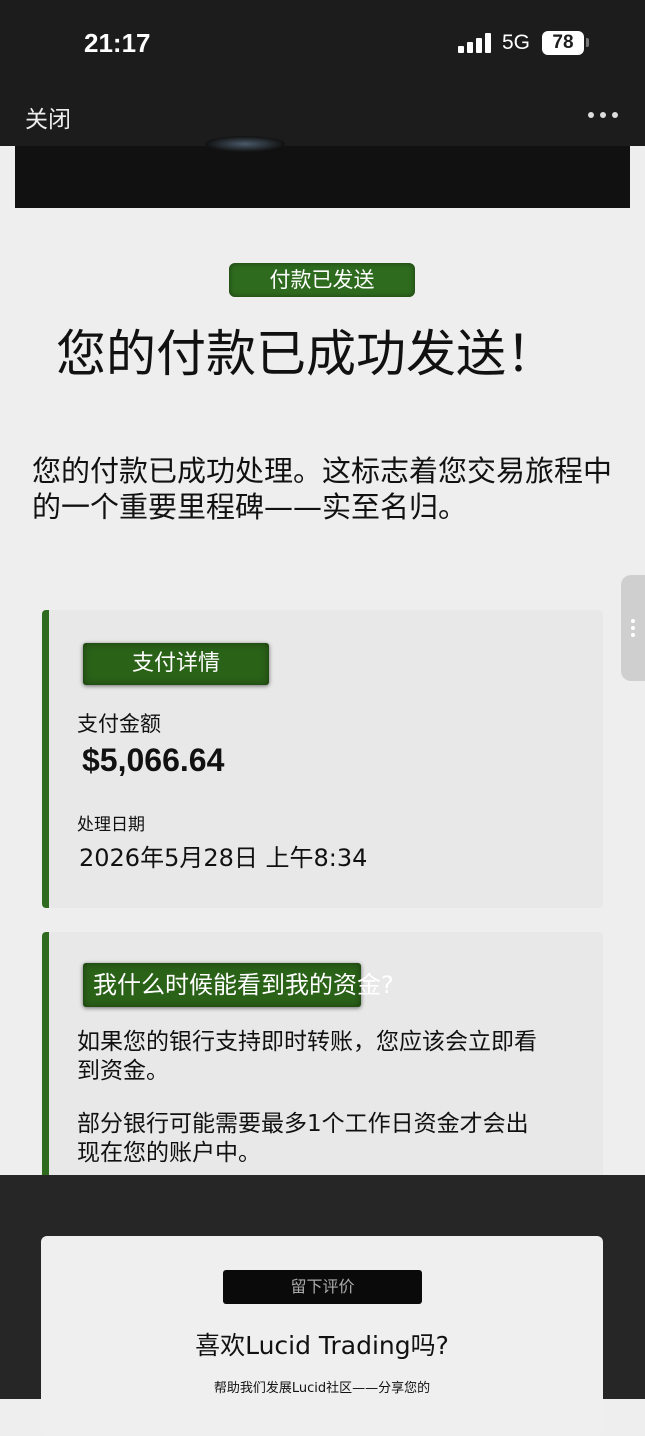 Image resolution: width=645 pixels, height=1436 pixels. What do you see at coordinates (48, 117) in the screenshot?
I see `close-button: 关闭` at bounding box center [48, 117].